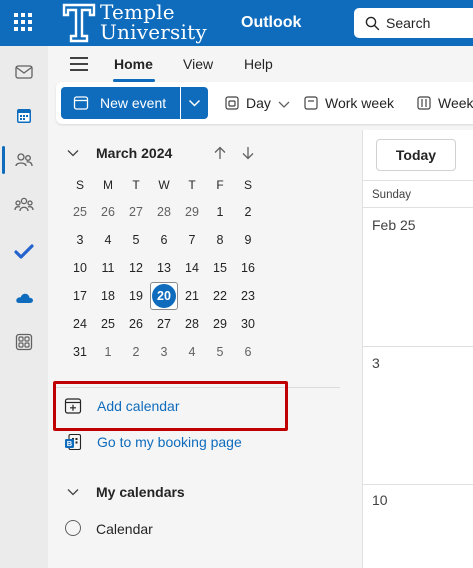  I want to click on day-cell-date: 3, so click(376, 363).